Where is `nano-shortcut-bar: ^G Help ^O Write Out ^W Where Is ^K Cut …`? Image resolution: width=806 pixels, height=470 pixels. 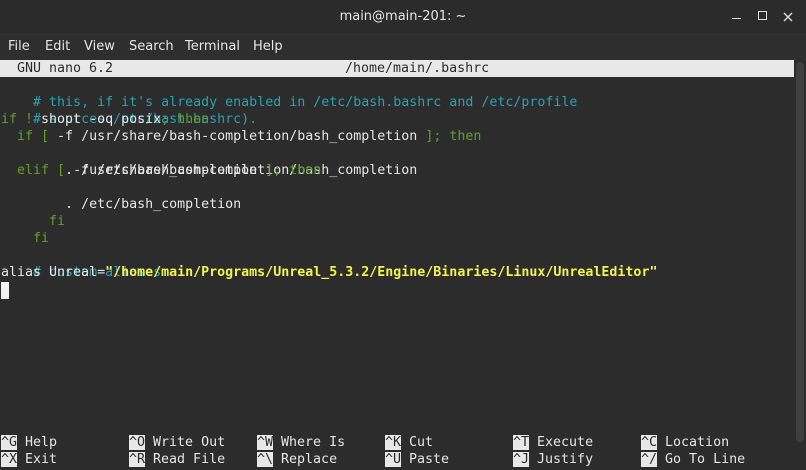
nano-shortcut-bar: ^G Help ^O Write Out ^W Where Is ^K Cut … is located at coordinates (397, 452).